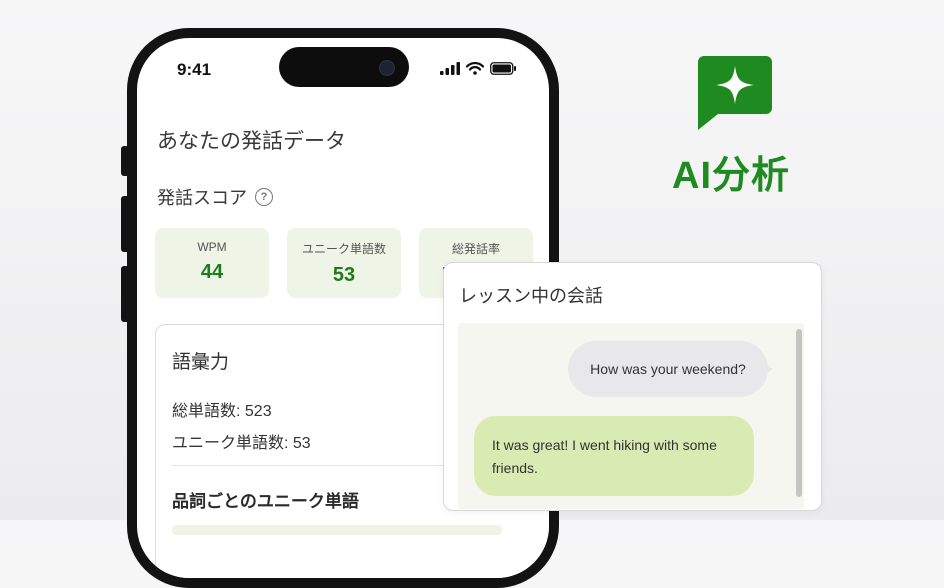  I want to click on chat-bubble-tail, so click(768, 369).